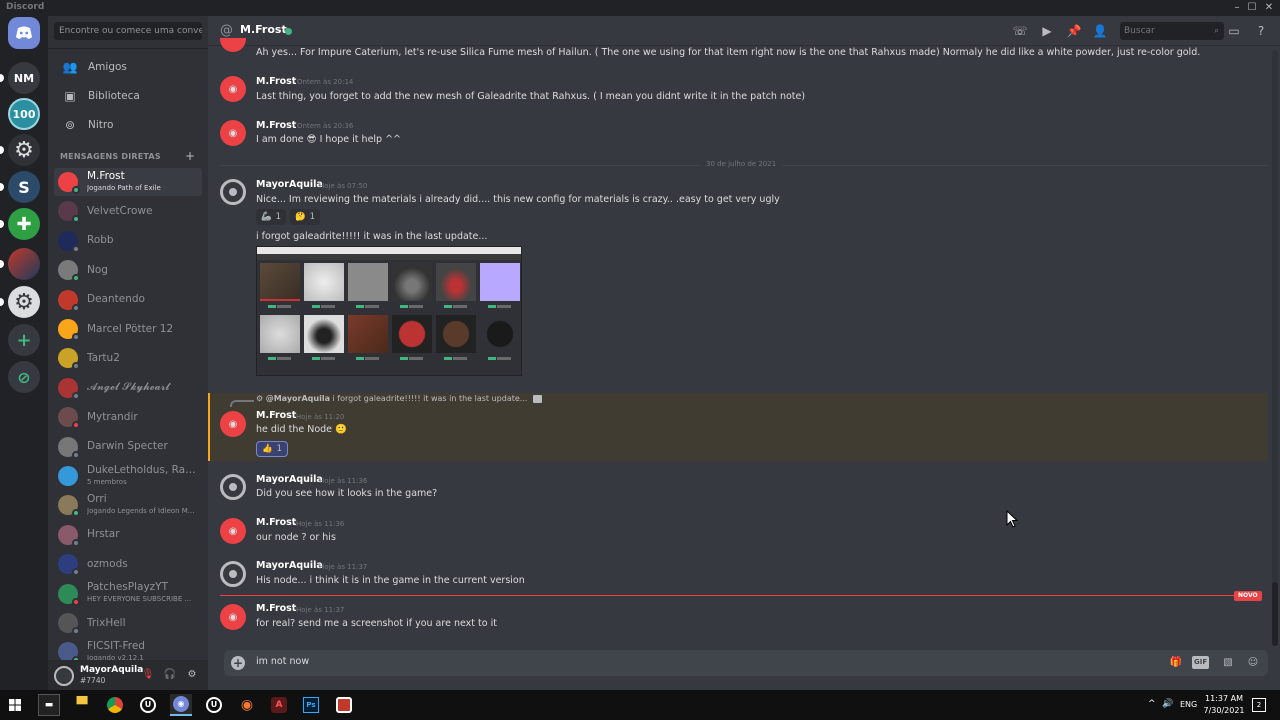 This screenshot has width=1280, height=720. What do you see at coordinates (1047, 31) in the screenshot?
I see `video-icon: ▶` at bounding box center [1047, 31].